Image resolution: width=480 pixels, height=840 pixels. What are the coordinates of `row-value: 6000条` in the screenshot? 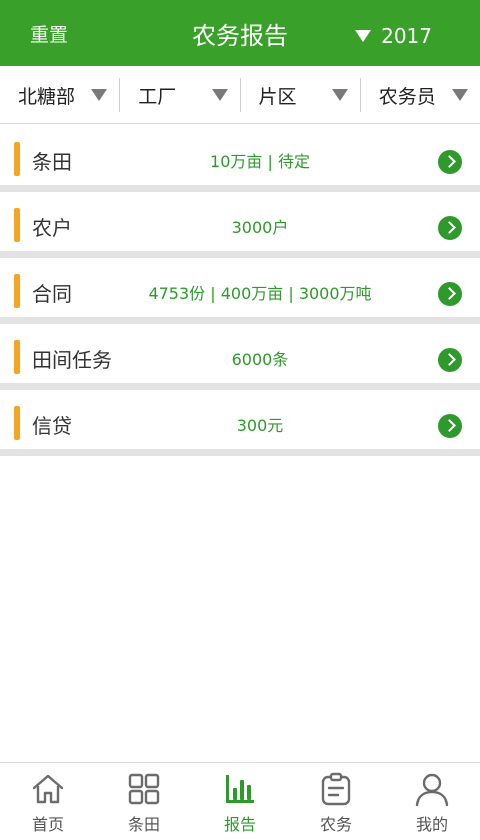 It's located at (260, 359).